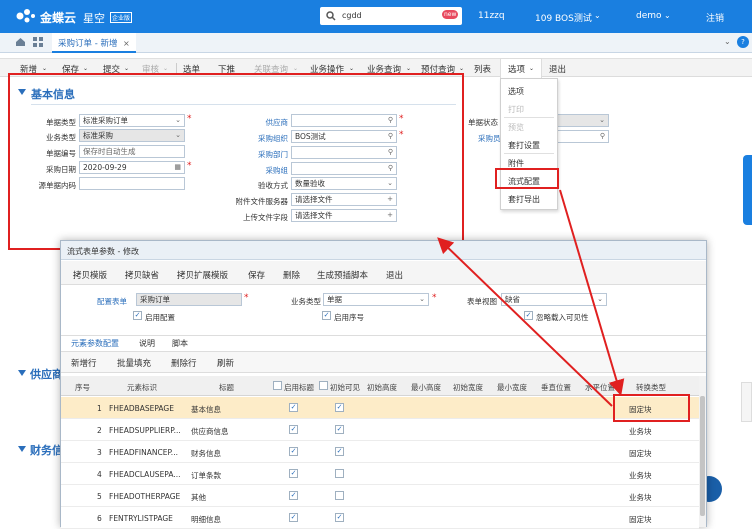  I want to click on label-buyer: 采购员, so click(489, 138).